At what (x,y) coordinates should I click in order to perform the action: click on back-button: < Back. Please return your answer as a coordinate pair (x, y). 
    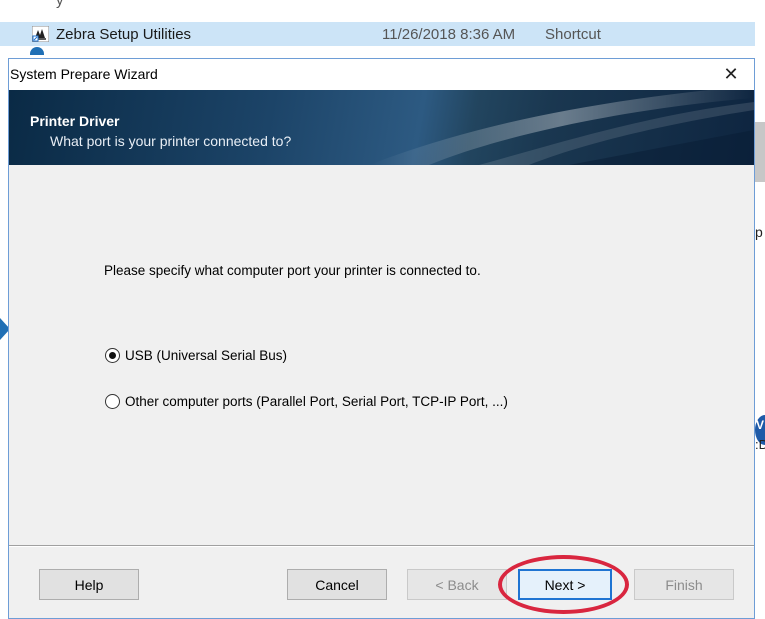
    Looking at the image, I should click on (457, 584).